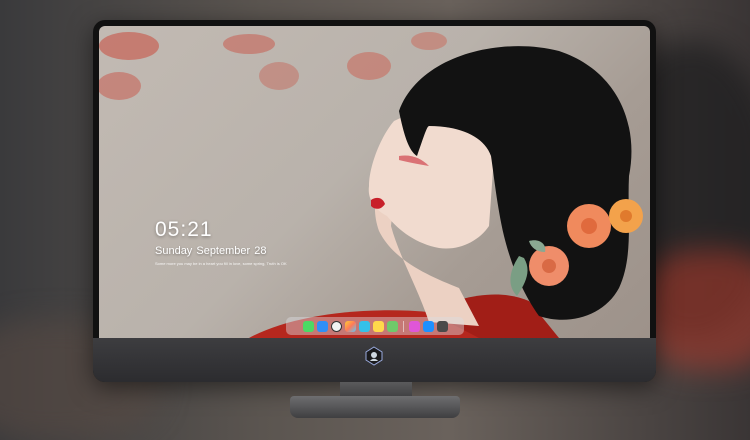 The image size is (750, 440). What do you see at coordinates (336, 326) in the screenshot?
I see `clock-icon` at bounding box center [336, 326].